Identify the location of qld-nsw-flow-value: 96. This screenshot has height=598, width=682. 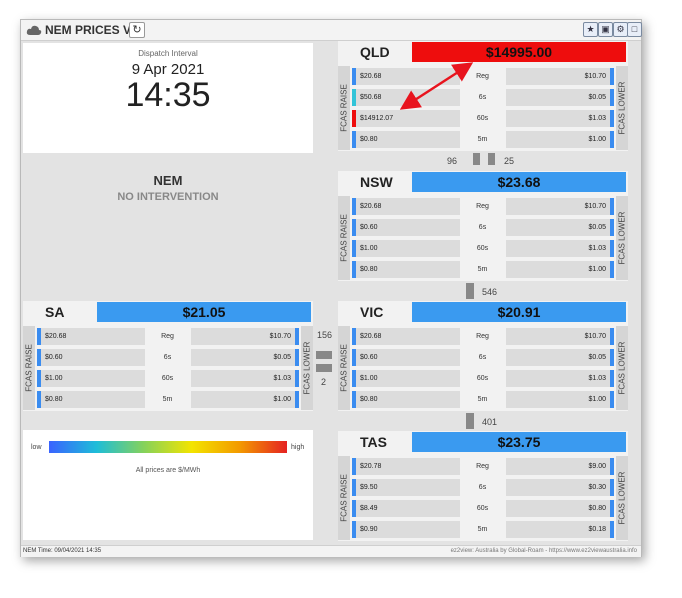
(452, 161).